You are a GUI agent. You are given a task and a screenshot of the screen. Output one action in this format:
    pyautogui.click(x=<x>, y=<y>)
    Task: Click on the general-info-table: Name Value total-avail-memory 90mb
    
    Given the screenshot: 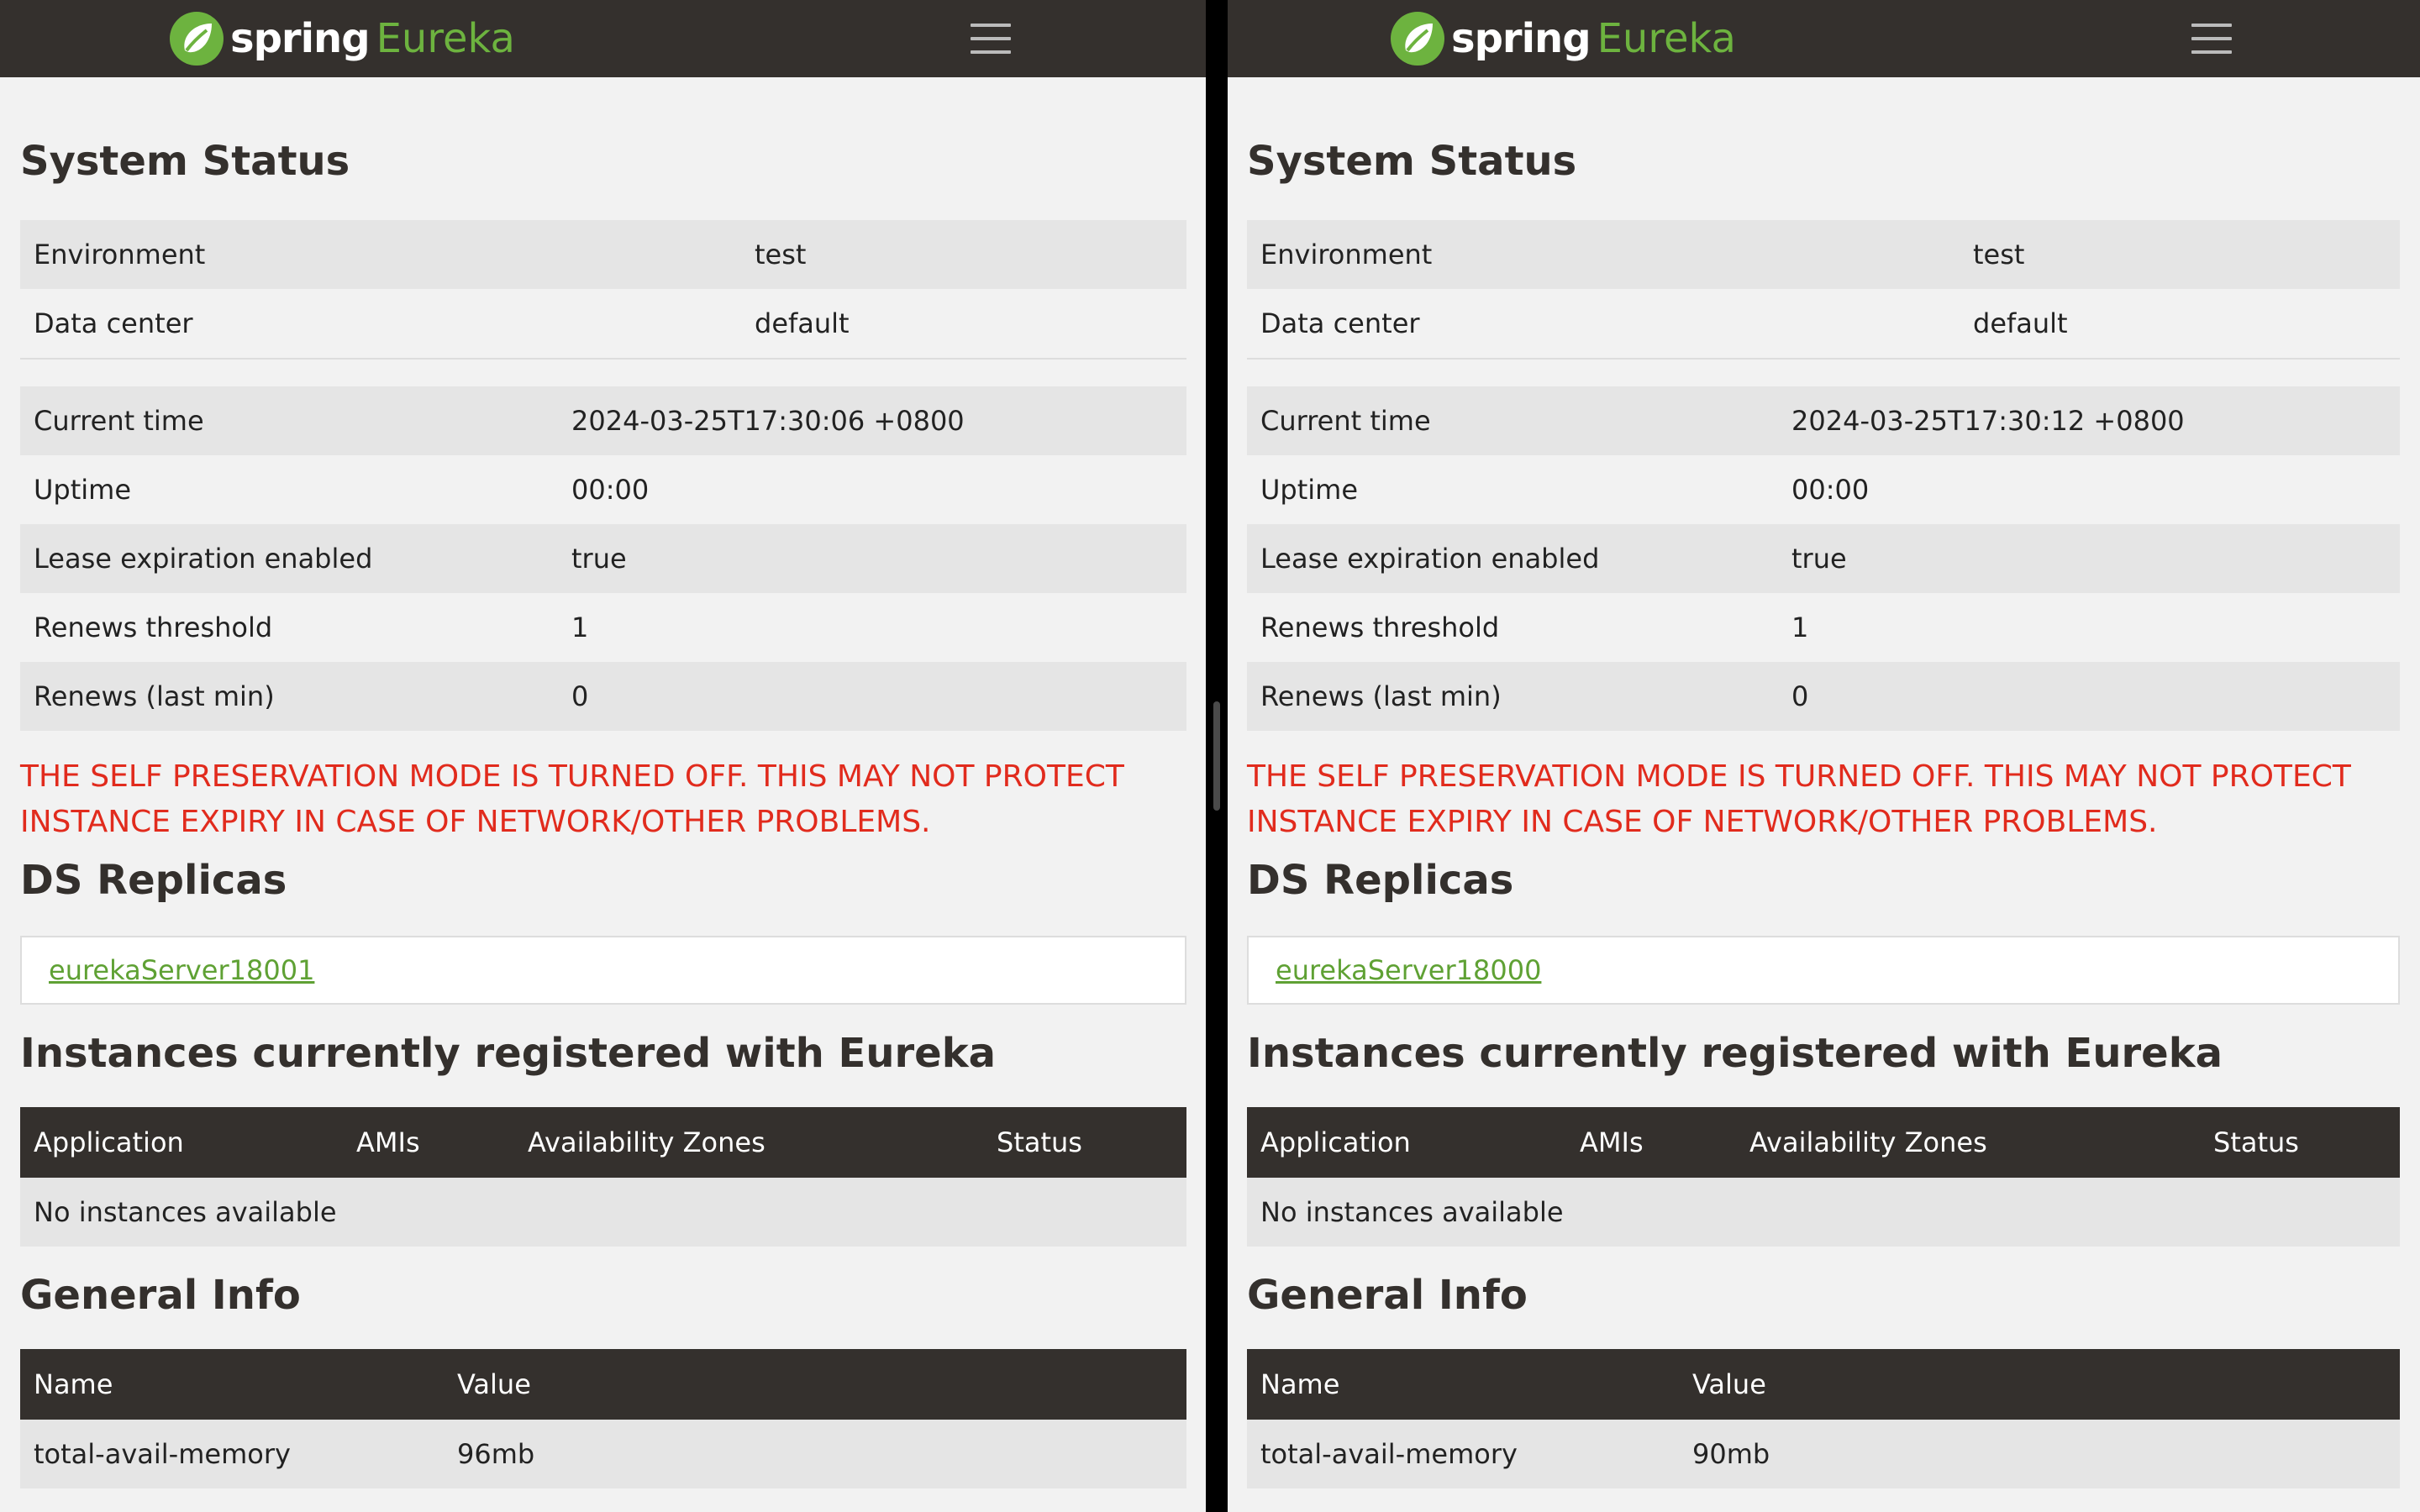 What is the action you would take?
    pyautogui.click(x=1823, y=1418)
    